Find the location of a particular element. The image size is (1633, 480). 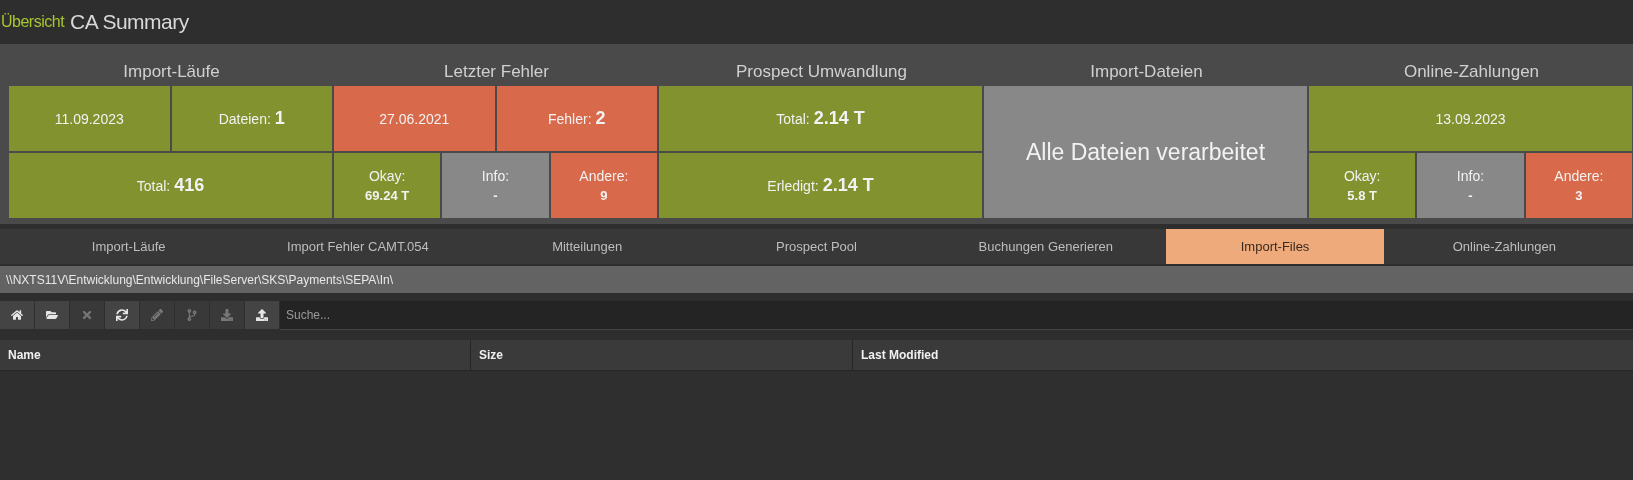

stat-label: 27.06.2021 is located at coordinates (414, 118).